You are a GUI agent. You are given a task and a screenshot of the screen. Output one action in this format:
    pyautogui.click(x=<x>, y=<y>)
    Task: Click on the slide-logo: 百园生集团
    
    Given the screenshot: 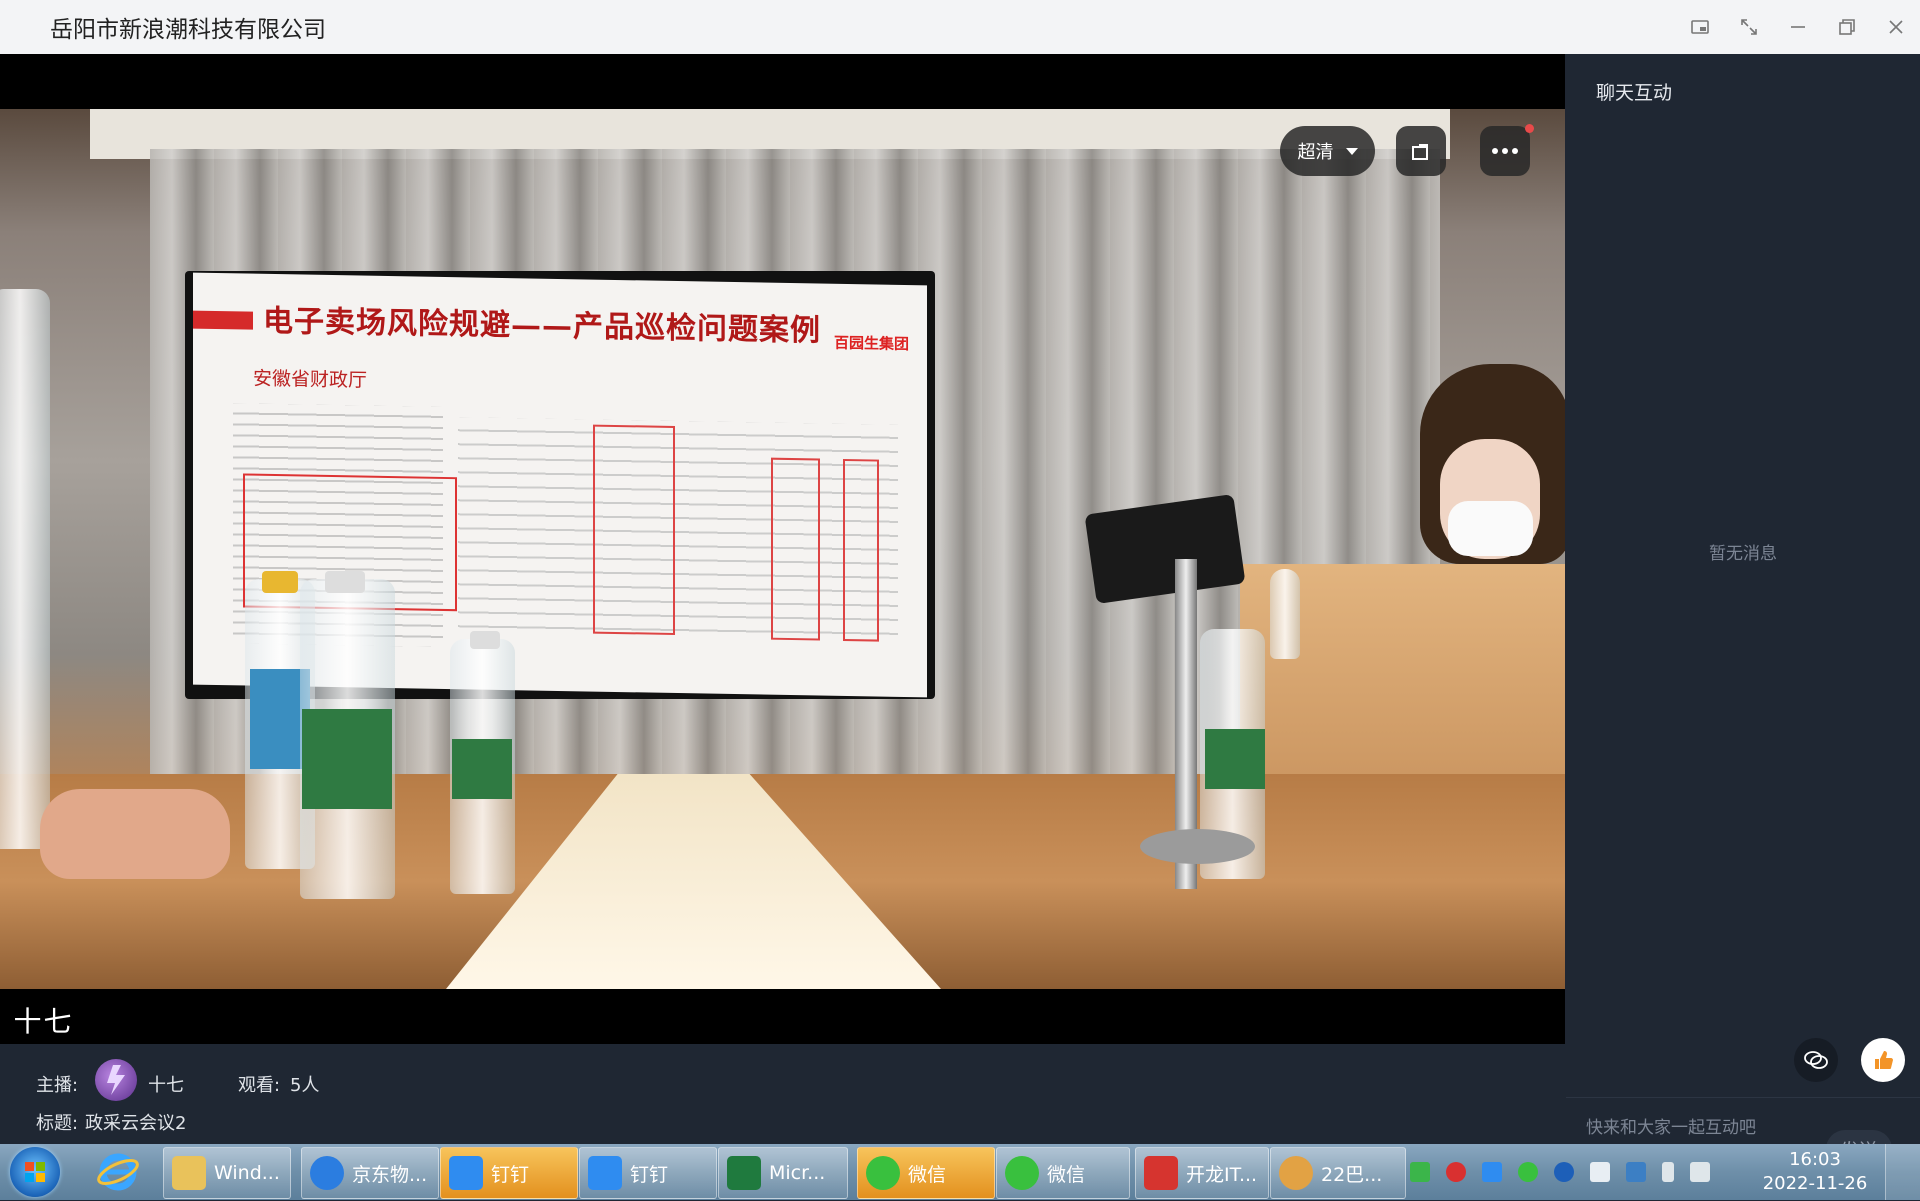 What is the action you would take?
    pyautogui.click(x=871, y=343)
    